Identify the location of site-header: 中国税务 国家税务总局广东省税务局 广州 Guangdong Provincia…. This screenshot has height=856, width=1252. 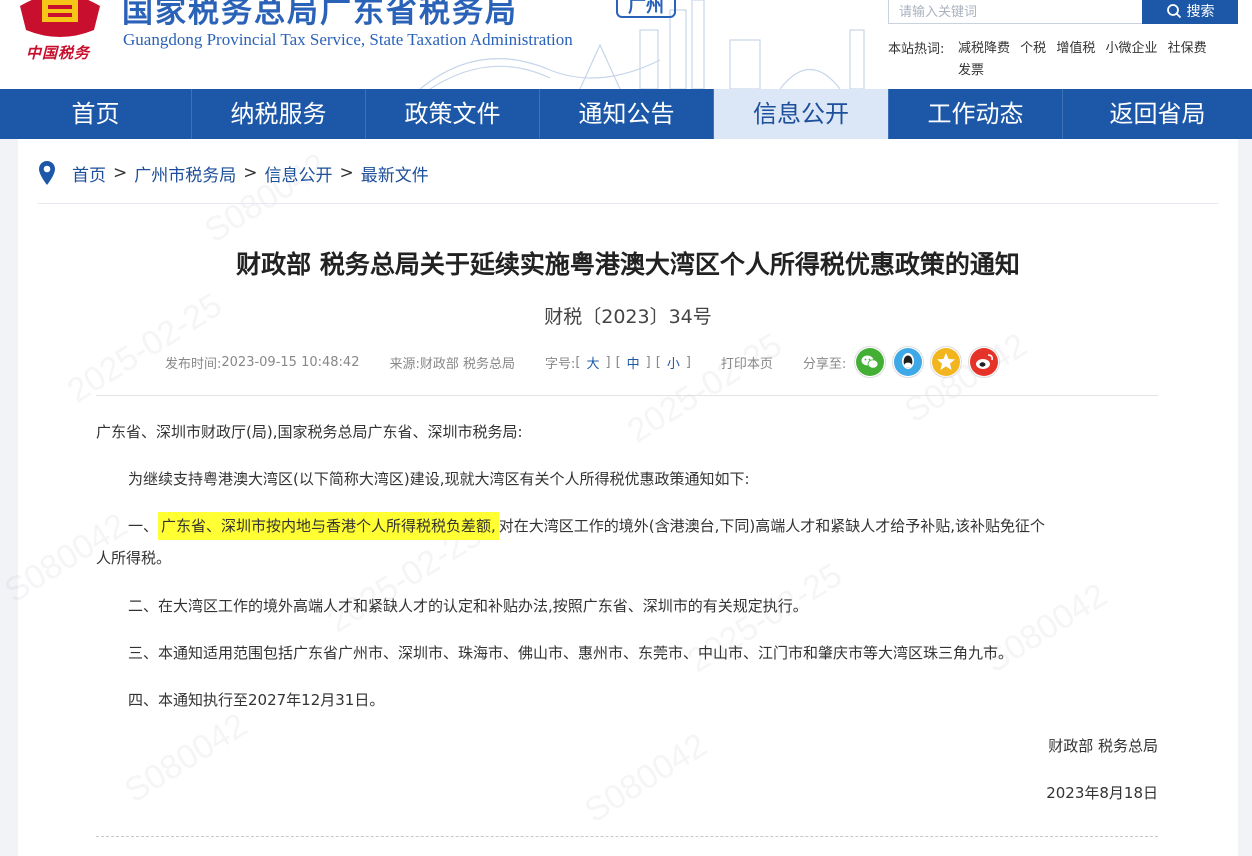
(626, 44).